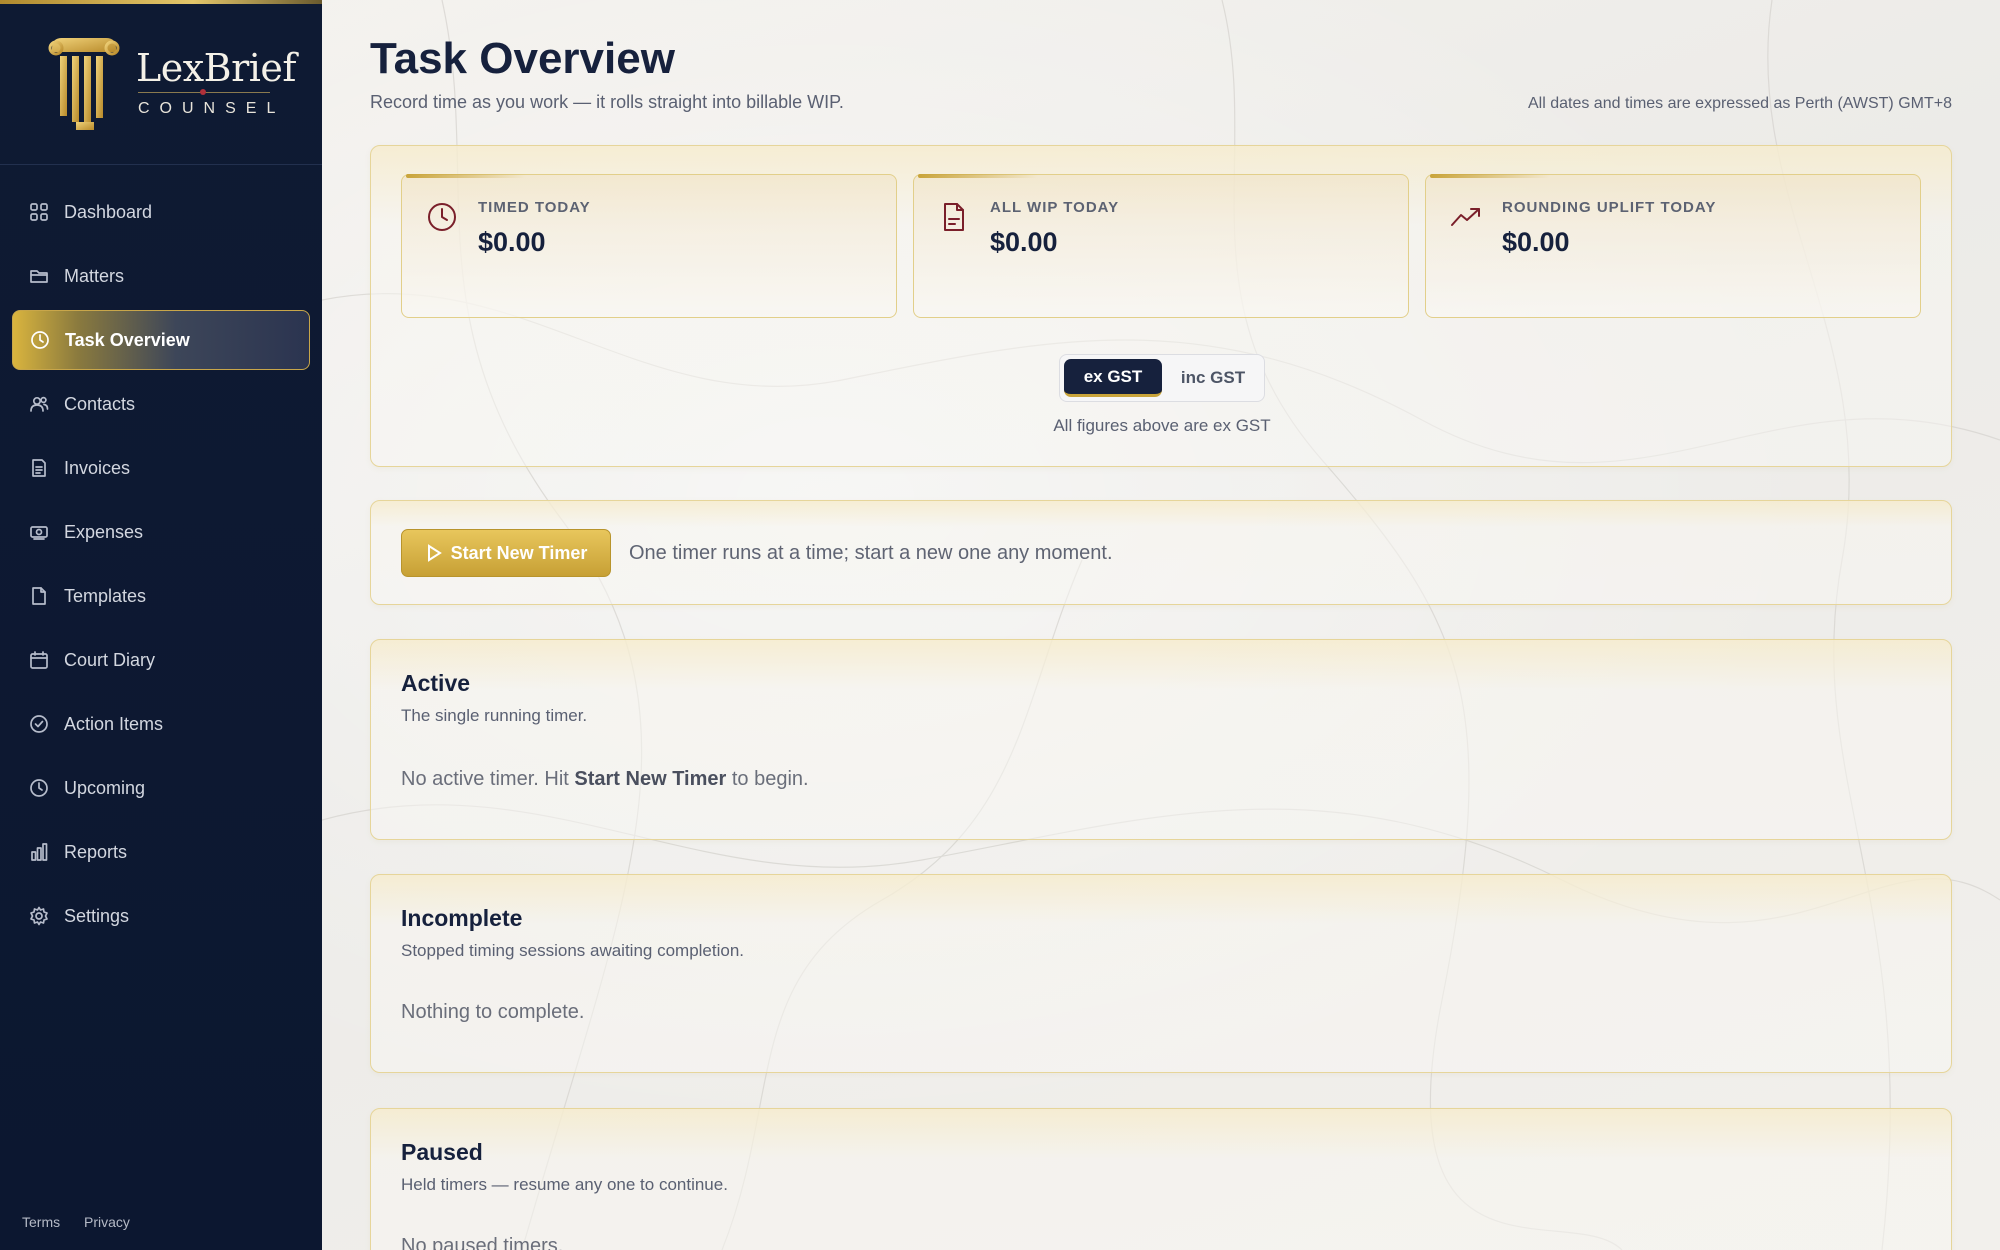 This screenshot has height=1250, width=2000. I want to click on brand-subtitle: COUNSEL, so click(212, 108).